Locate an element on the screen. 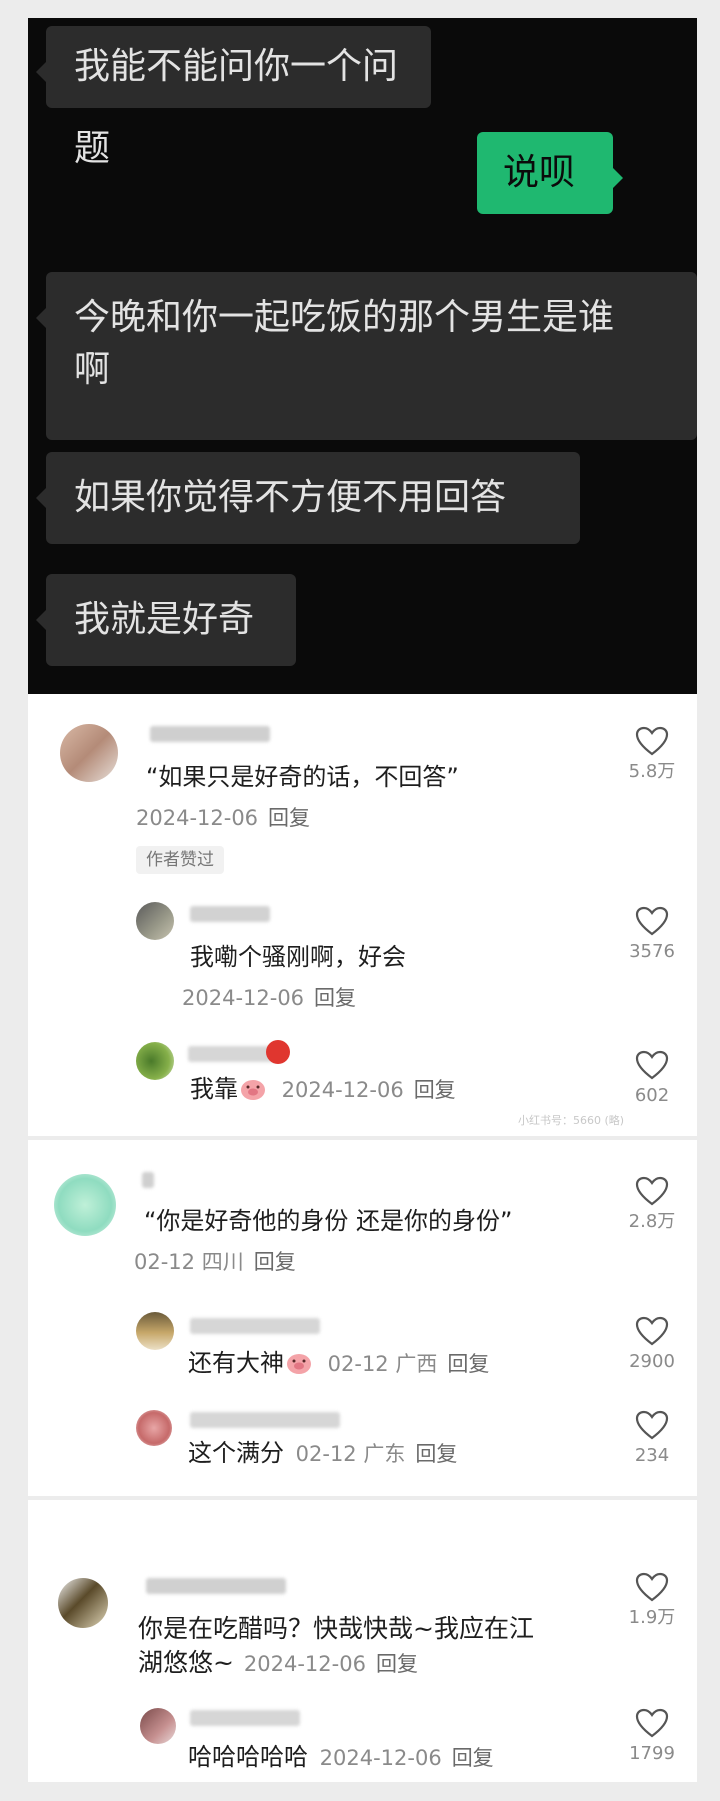  like-button: 602 is located at coordinates (652, 1079).